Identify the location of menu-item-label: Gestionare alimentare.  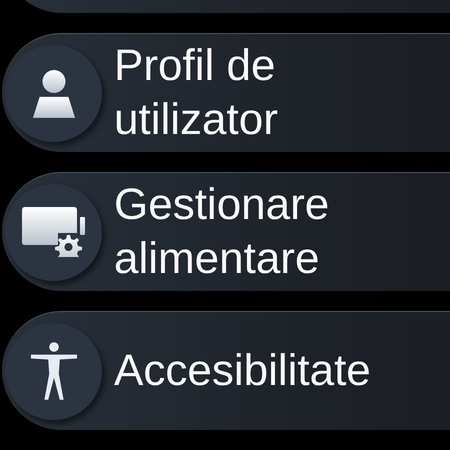
(222, 232).